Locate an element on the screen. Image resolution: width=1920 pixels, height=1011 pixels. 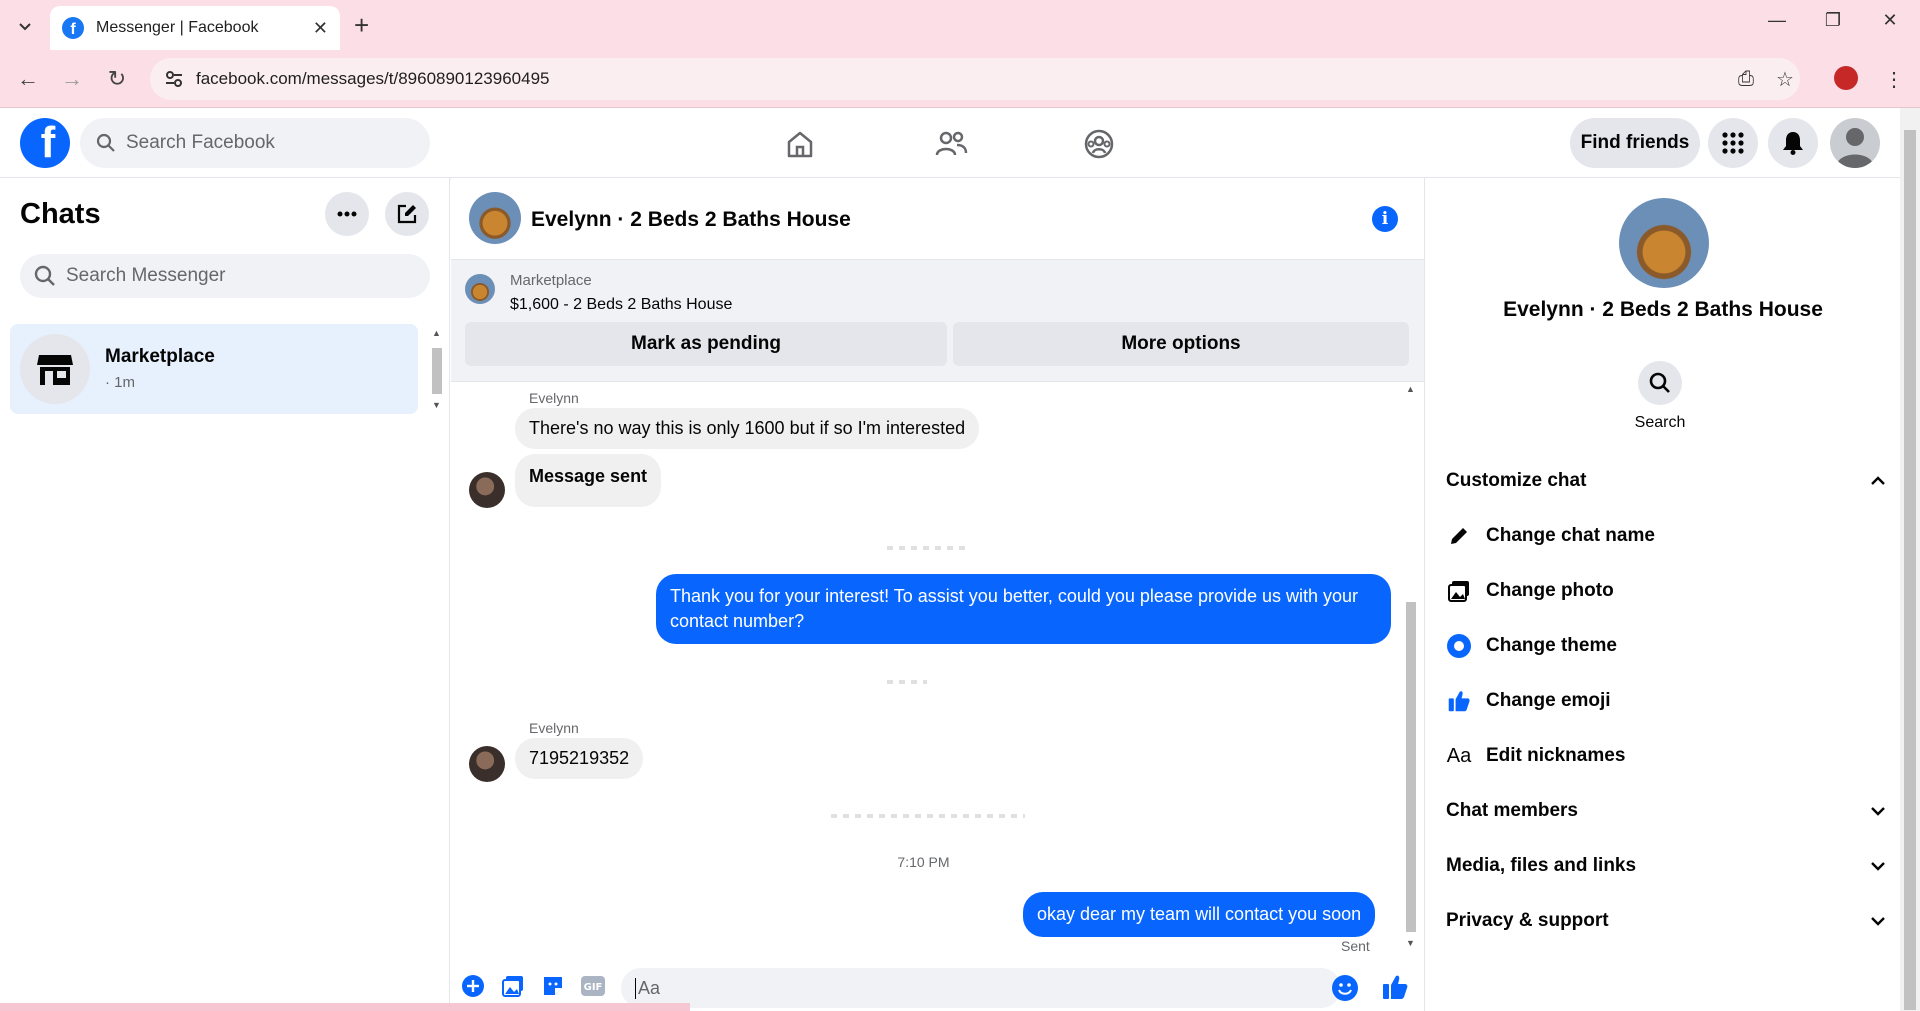
listing-thumbnail is located at coordinates (480, 289).